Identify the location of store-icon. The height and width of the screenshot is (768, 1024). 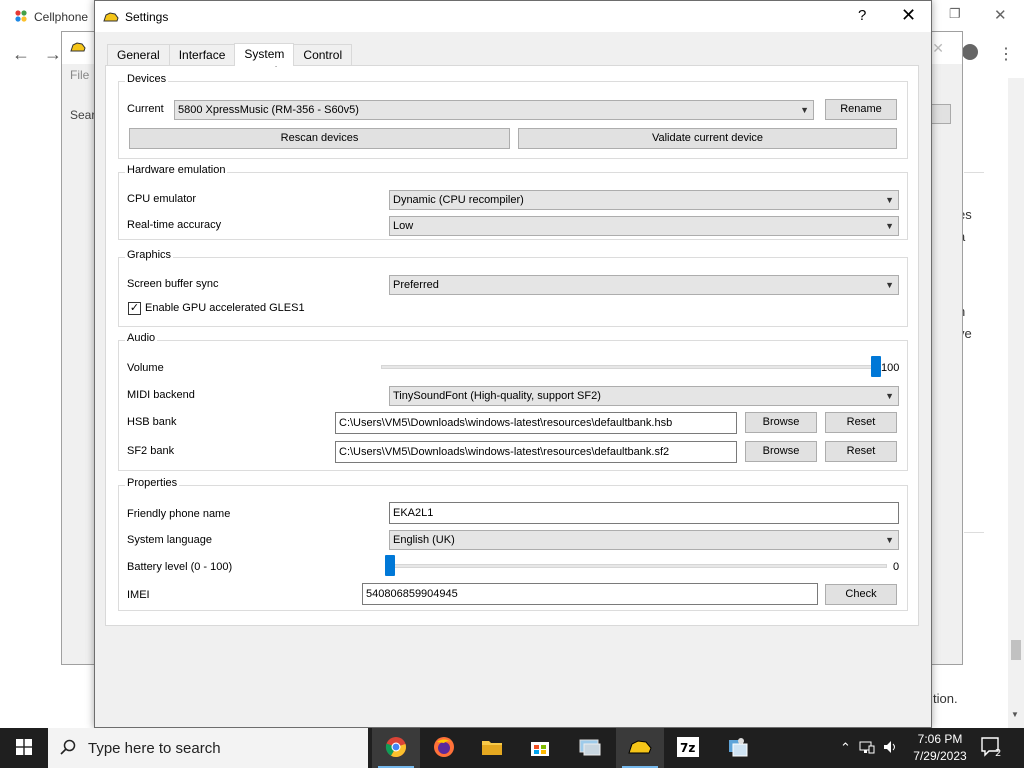
(540, 748).